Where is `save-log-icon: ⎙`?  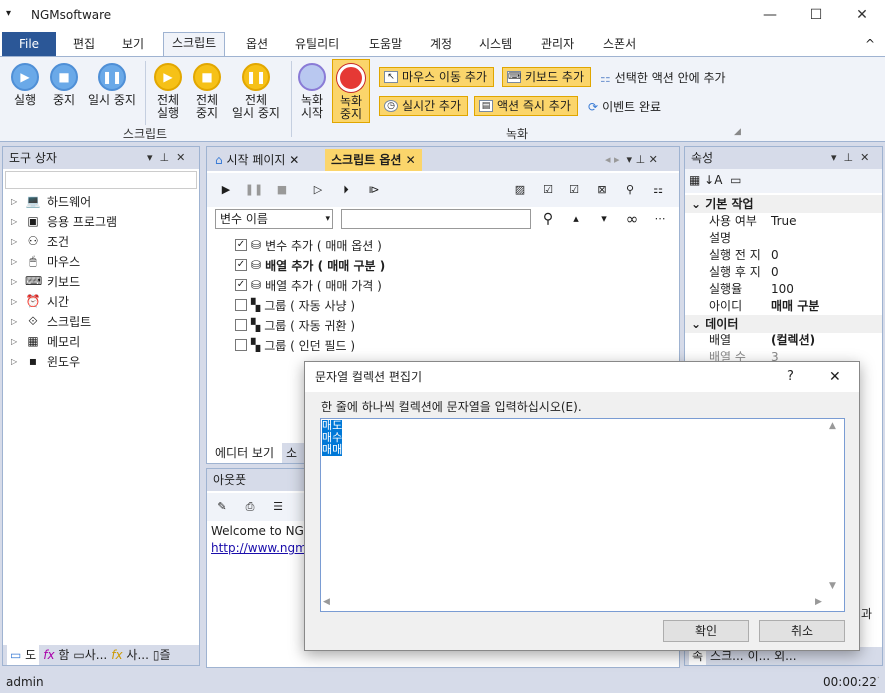
save-log-icon: ⎙ is located at coordinates (250, 507).